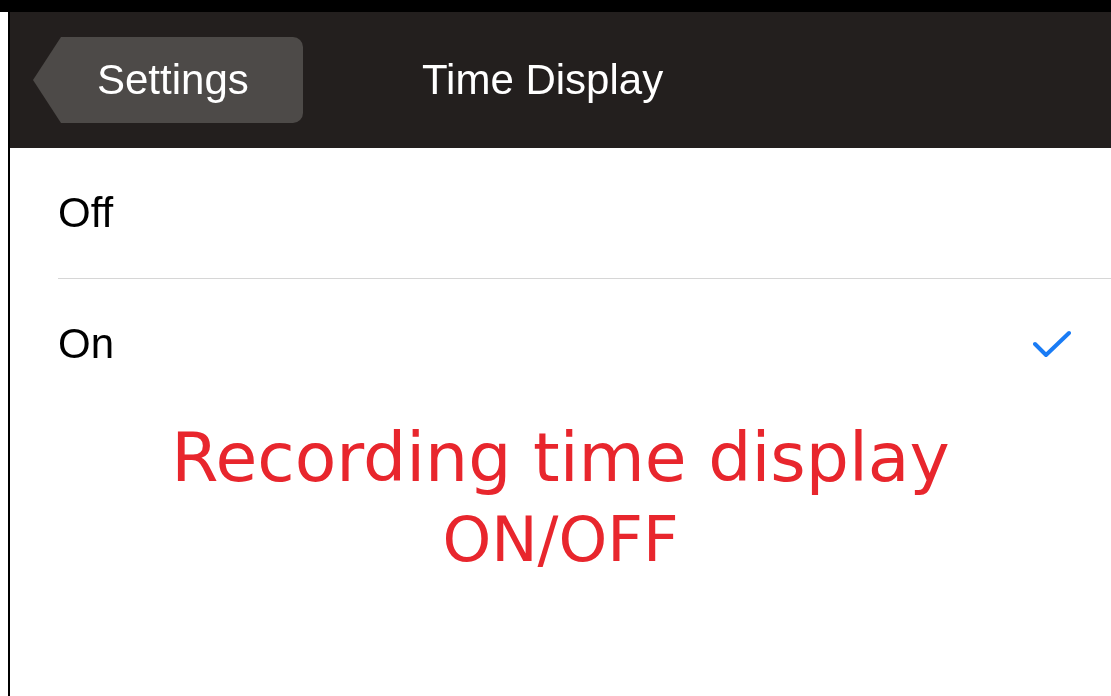 The height and width of the screenshot is (696, 1111). I want to click on annotation-text: ON/OFF, so click(560, 539).